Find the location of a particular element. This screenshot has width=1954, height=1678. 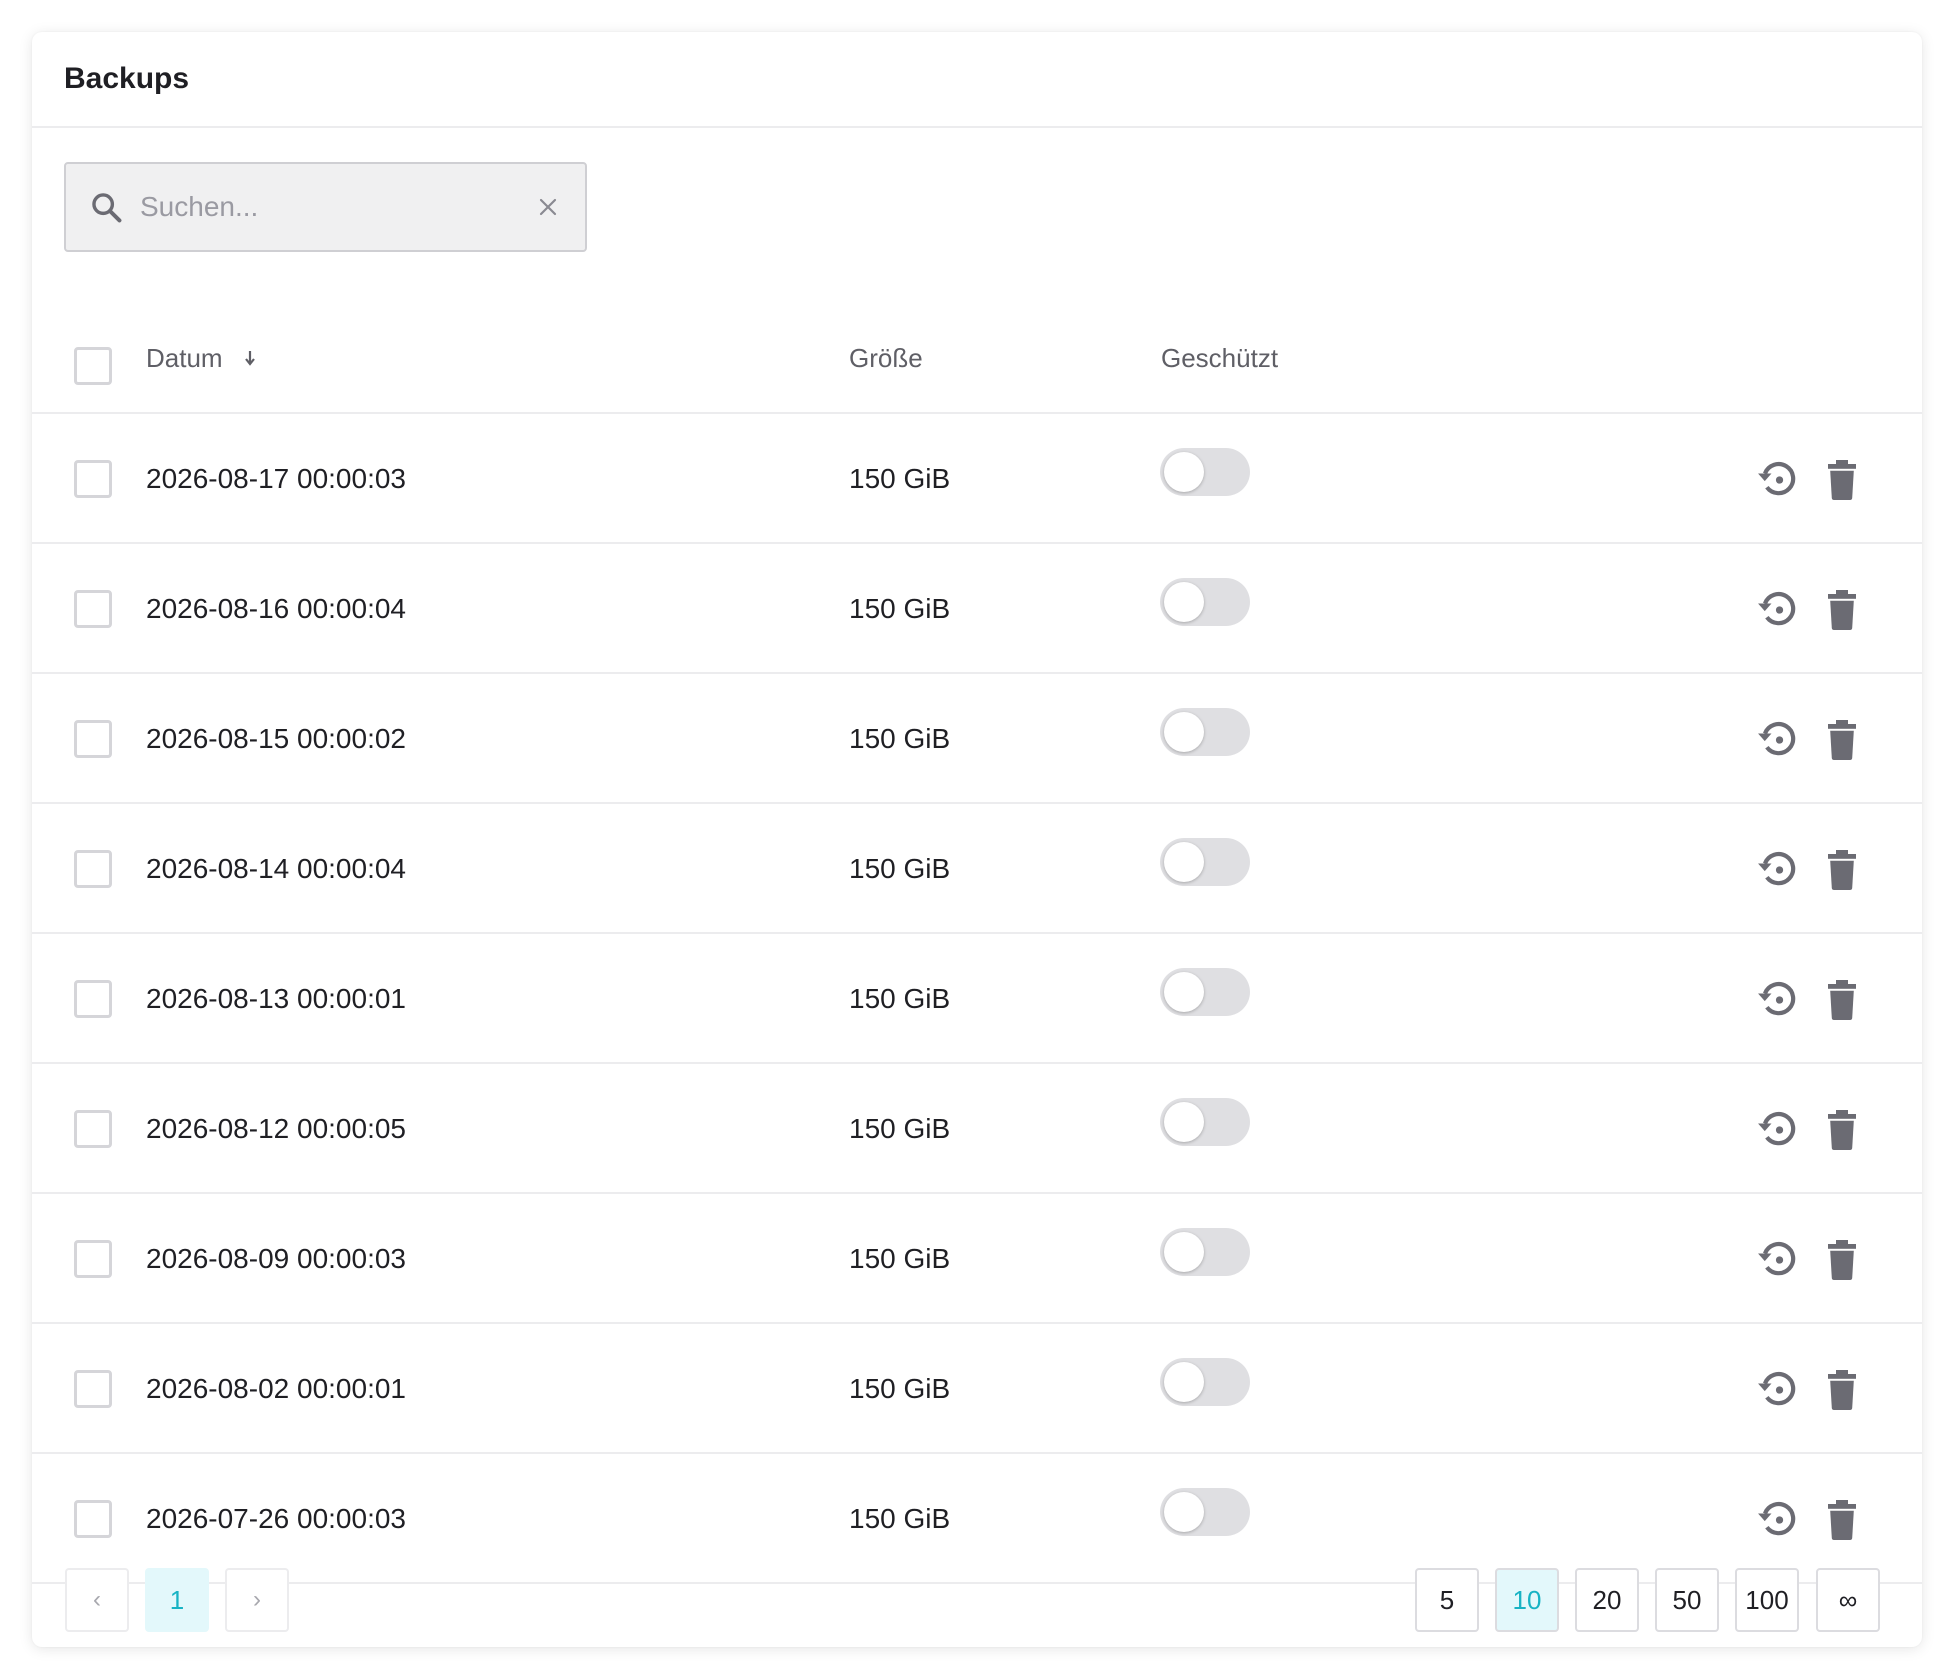

column-header-size: Größe is located at coordinates (886, 357).